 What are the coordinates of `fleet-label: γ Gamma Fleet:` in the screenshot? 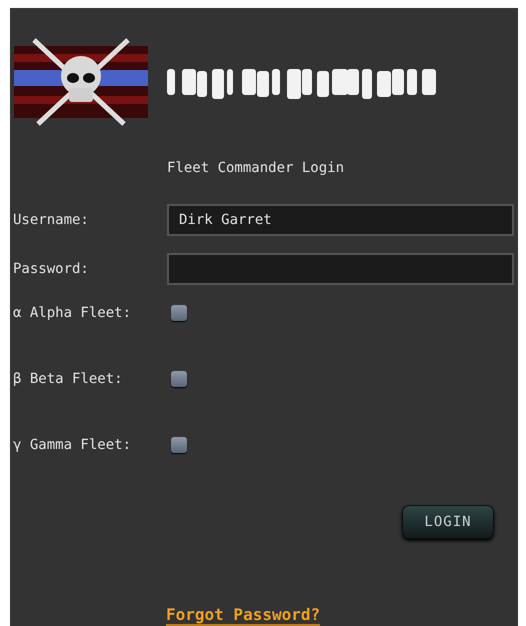 It's located at (72, 445).